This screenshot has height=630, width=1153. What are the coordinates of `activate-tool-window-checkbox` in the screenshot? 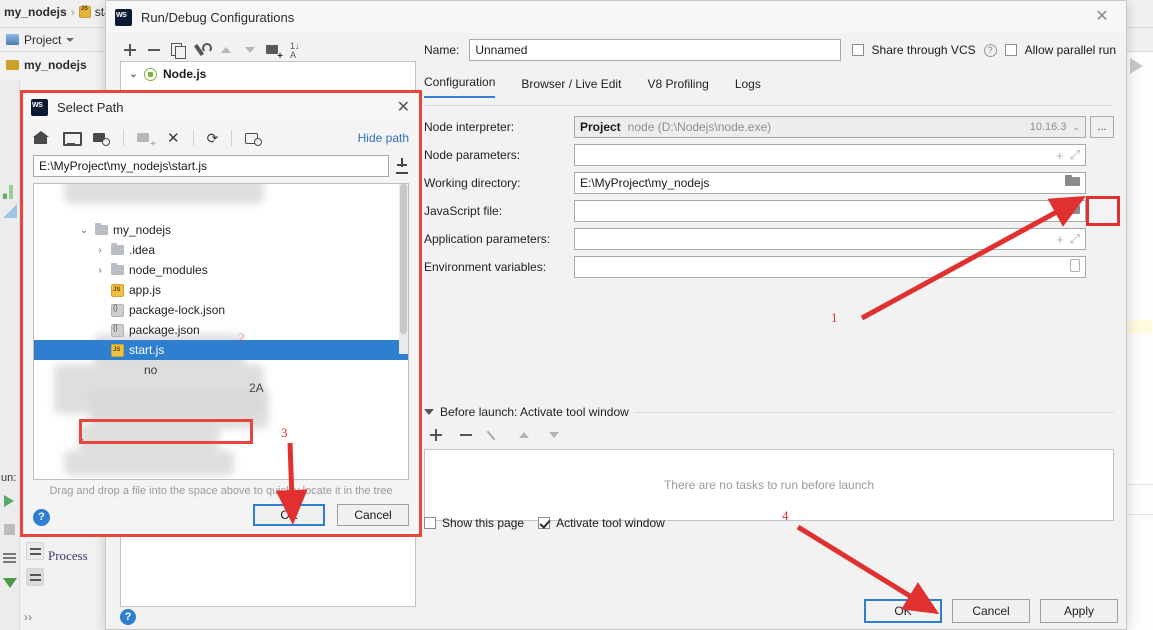 It's located at (544, 523).